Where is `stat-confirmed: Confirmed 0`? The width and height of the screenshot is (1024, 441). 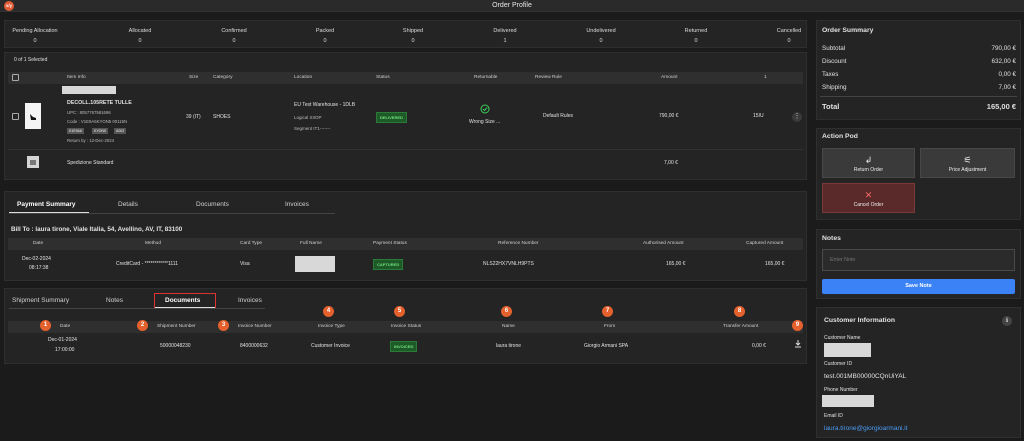 stat-confirmed: Confirmed 0 is located at coordinates (234, 36).